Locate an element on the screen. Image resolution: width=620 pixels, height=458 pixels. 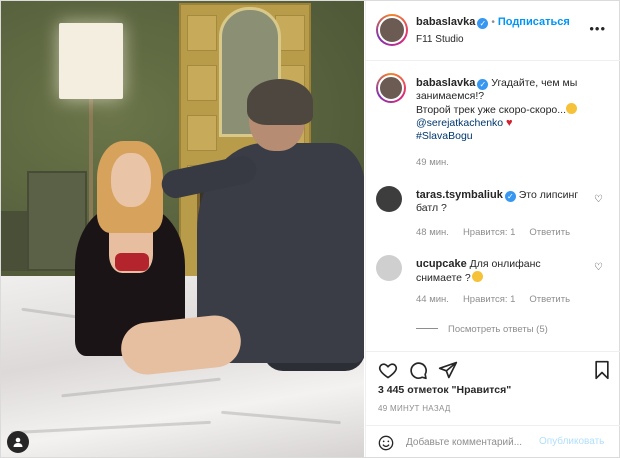
share-send-icon is located at coordinates (448, 370).